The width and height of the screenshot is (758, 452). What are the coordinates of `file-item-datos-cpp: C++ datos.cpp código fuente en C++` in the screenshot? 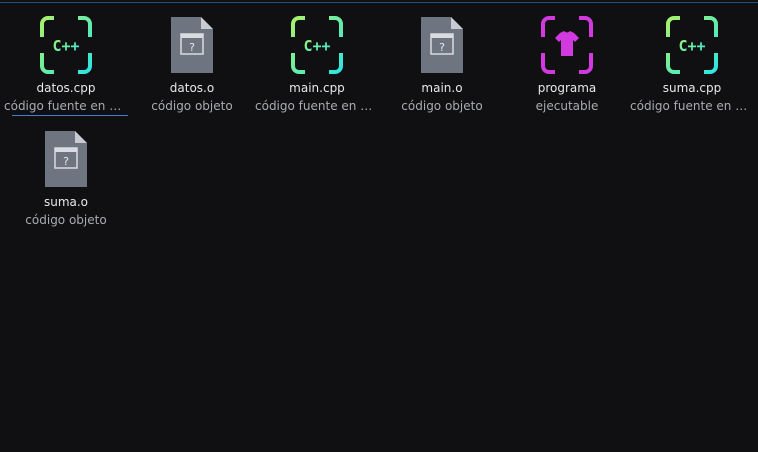 It's located at (66, 58).